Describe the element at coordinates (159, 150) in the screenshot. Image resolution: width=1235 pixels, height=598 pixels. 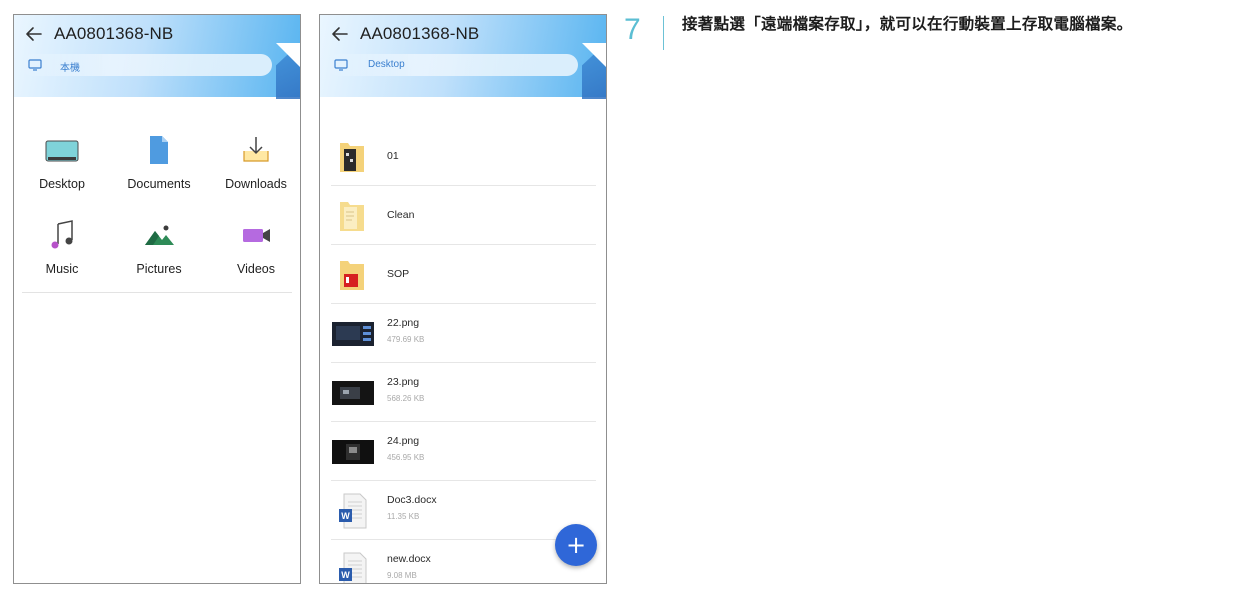
I see `document-icon` at that location.